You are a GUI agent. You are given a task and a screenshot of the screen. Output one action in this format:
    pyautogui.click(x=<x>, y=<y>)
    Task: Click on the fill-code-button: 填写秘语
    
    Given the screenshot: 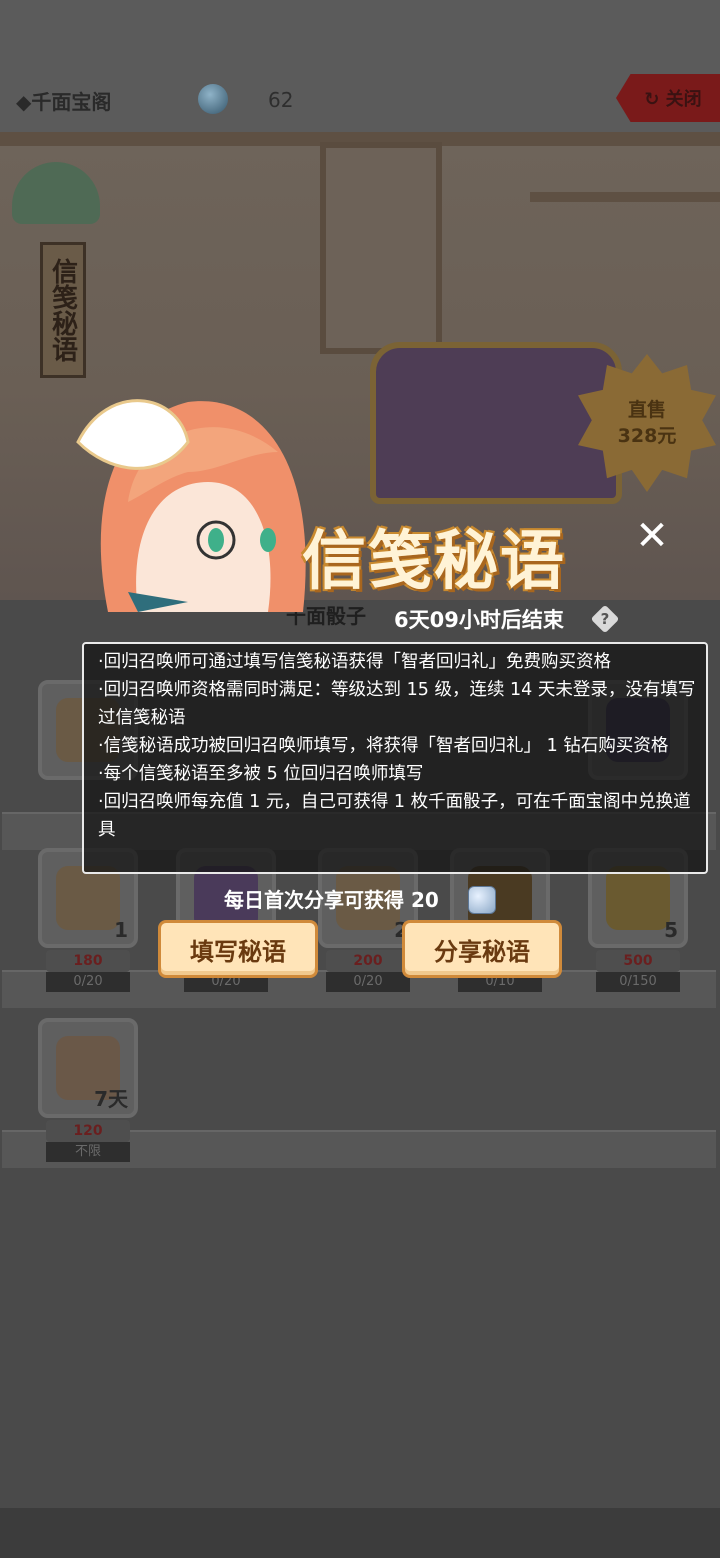 What is the action you would take?
    pyautogui.click(x=238, y=949)
    